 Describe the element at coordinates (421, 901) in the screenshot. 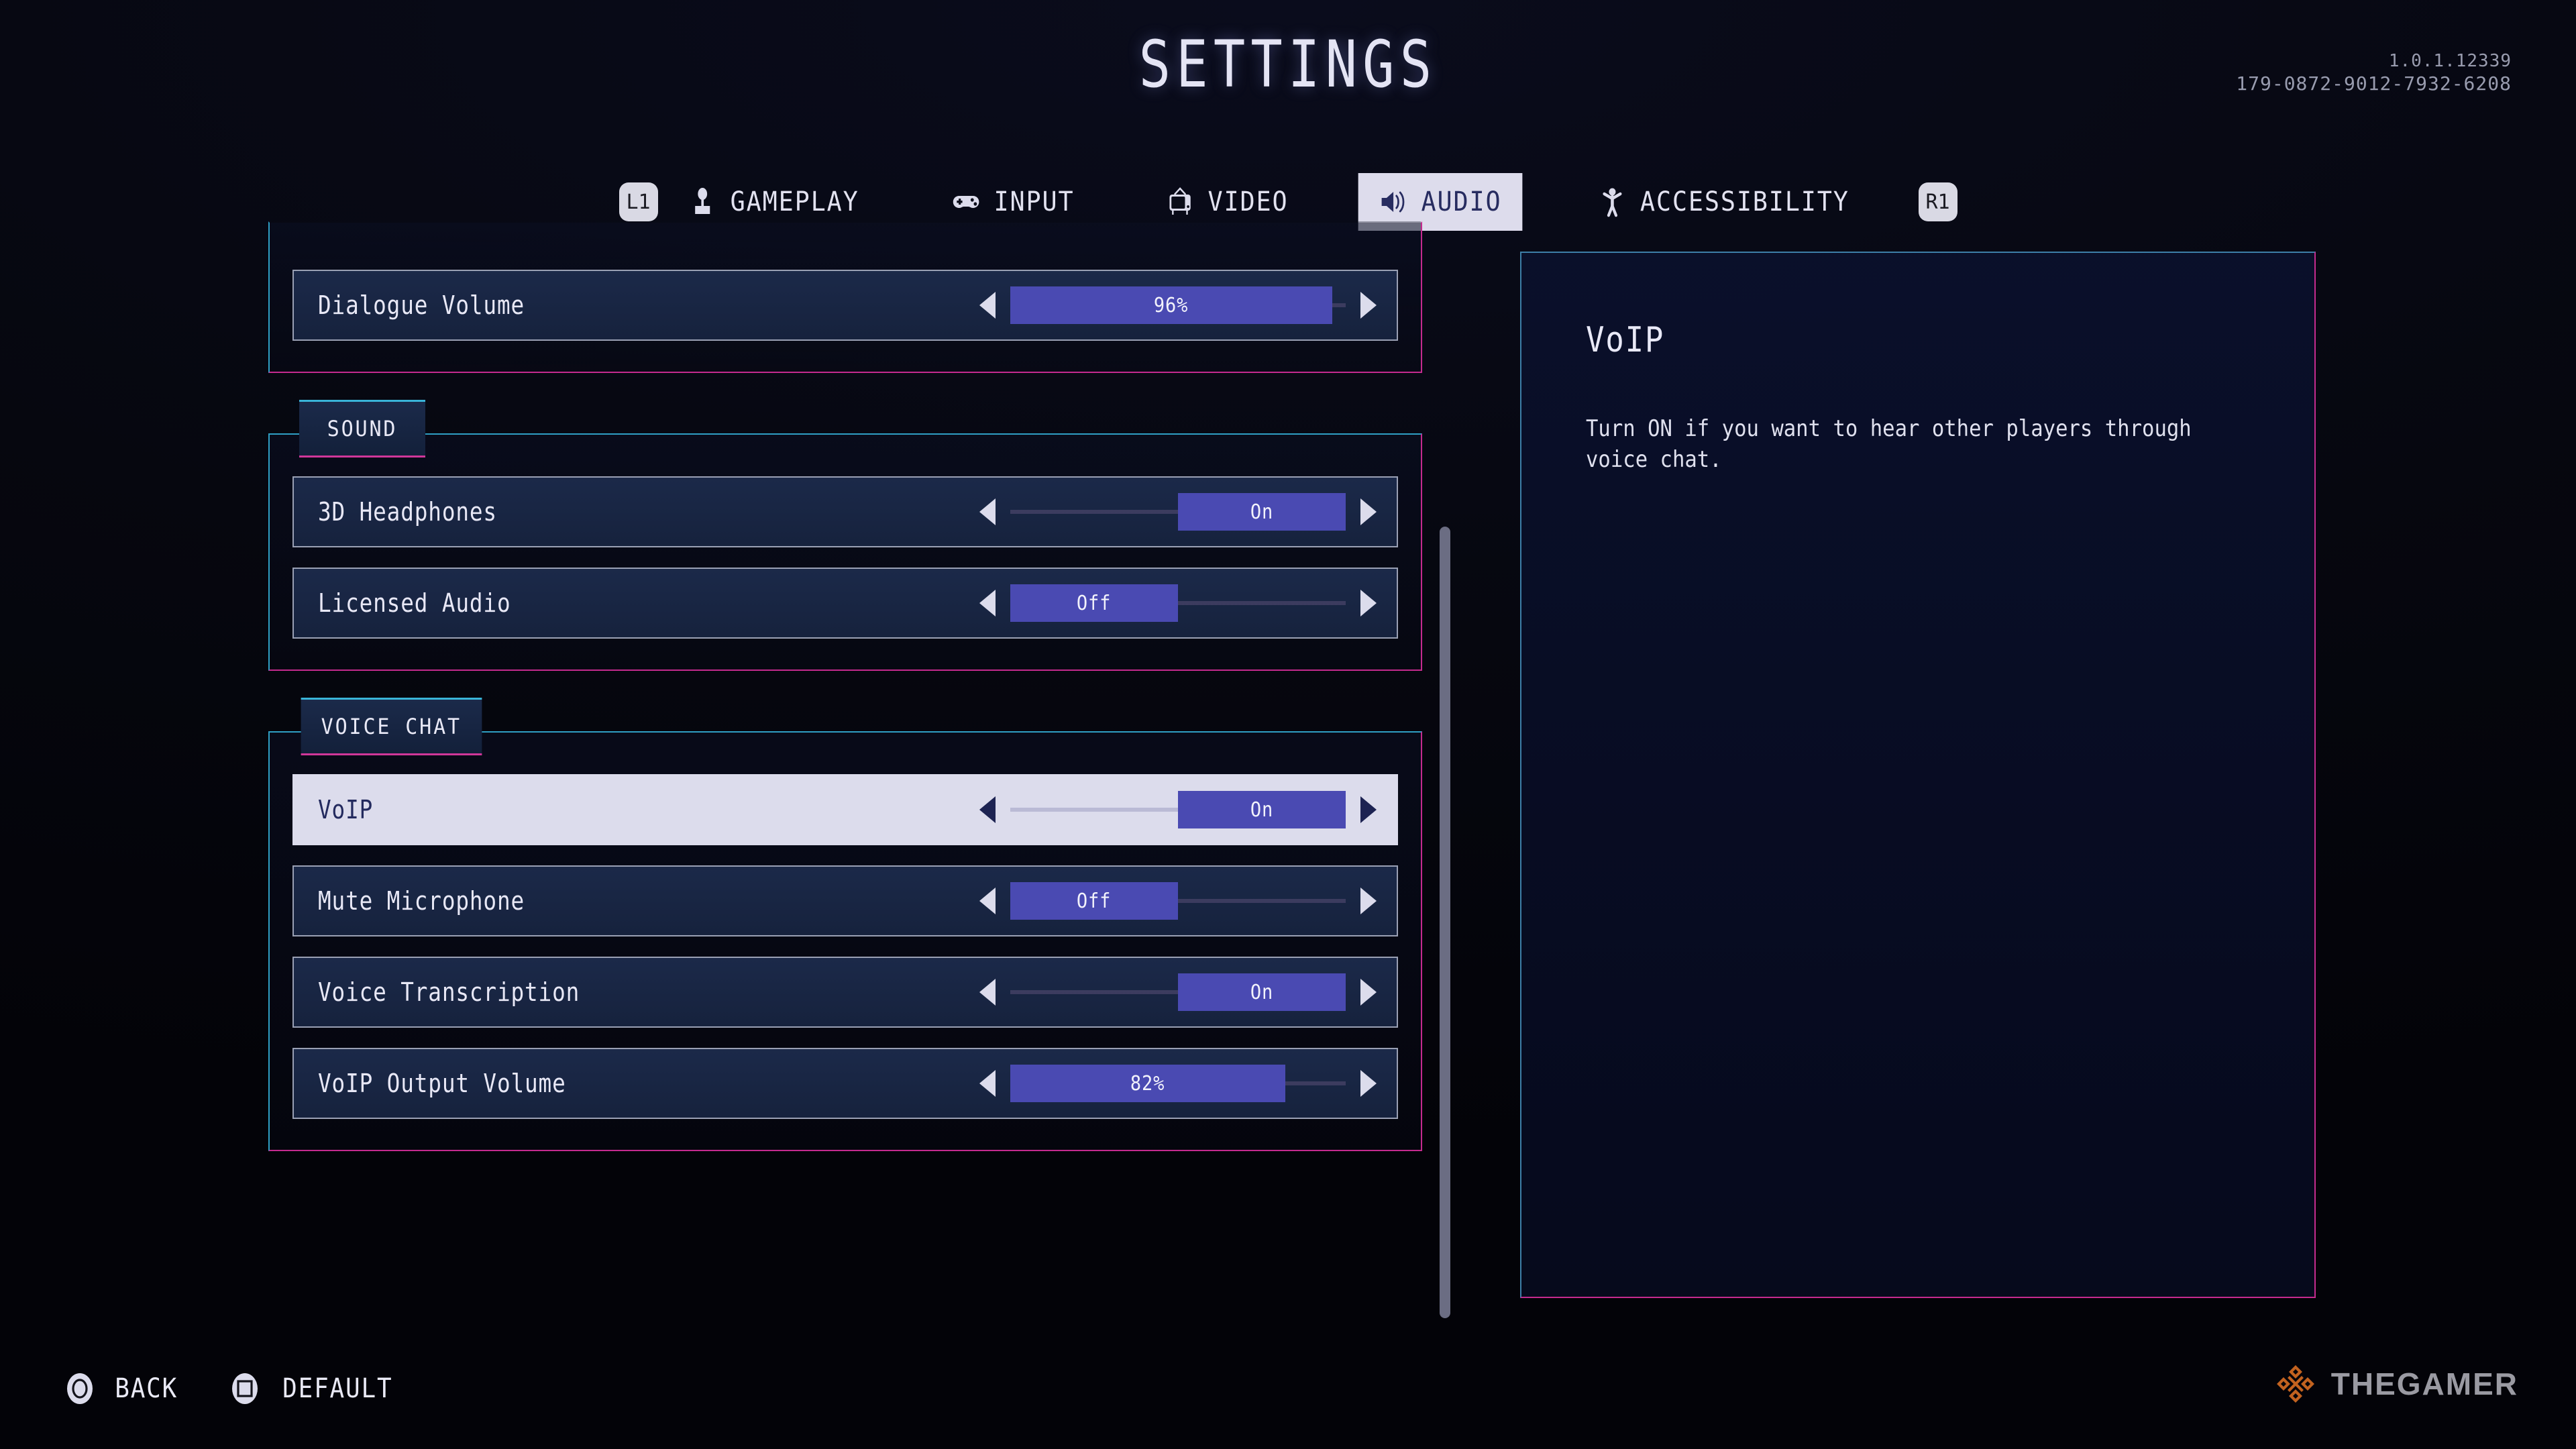

I see `setting-label: Mute Microphone` at that location.